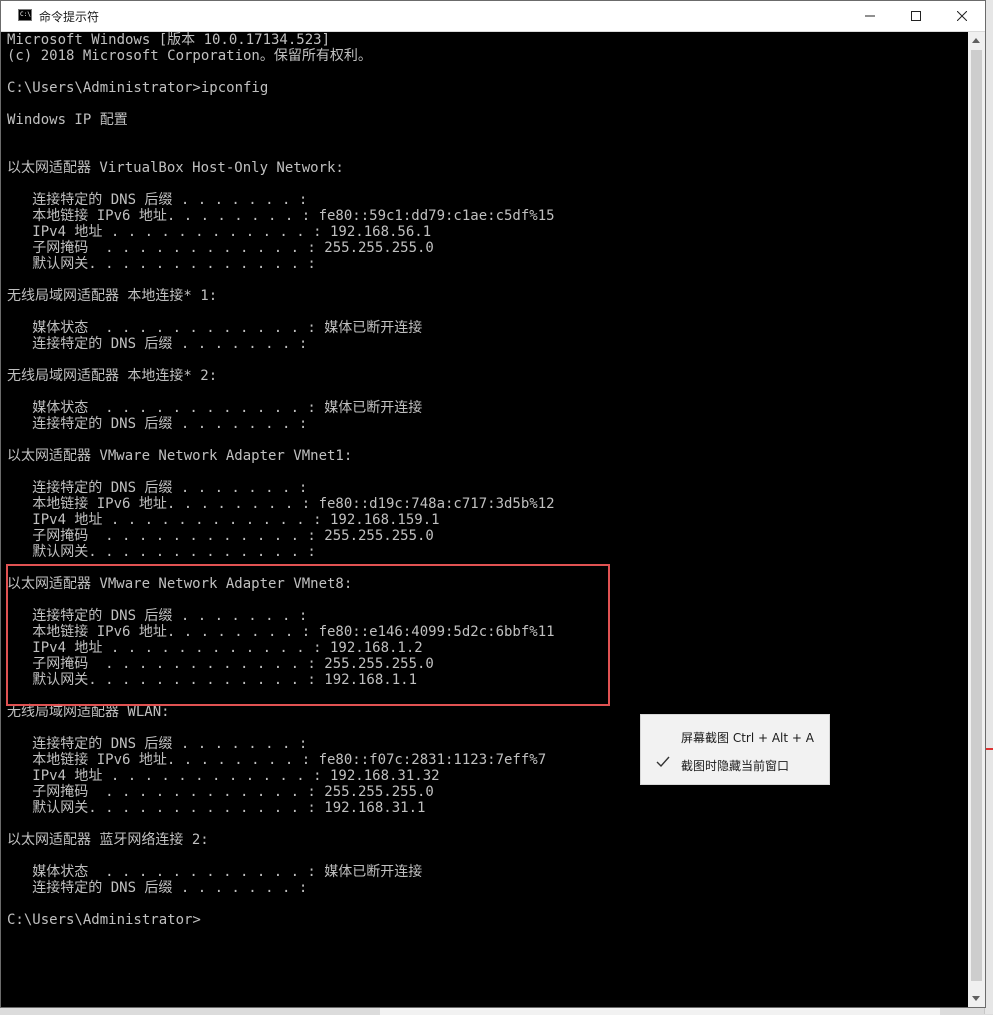  Describe the element at coordinates (88, 712) in the screenshot. I see `console-line: 无线局域网适配器 WLAN:` at that location.